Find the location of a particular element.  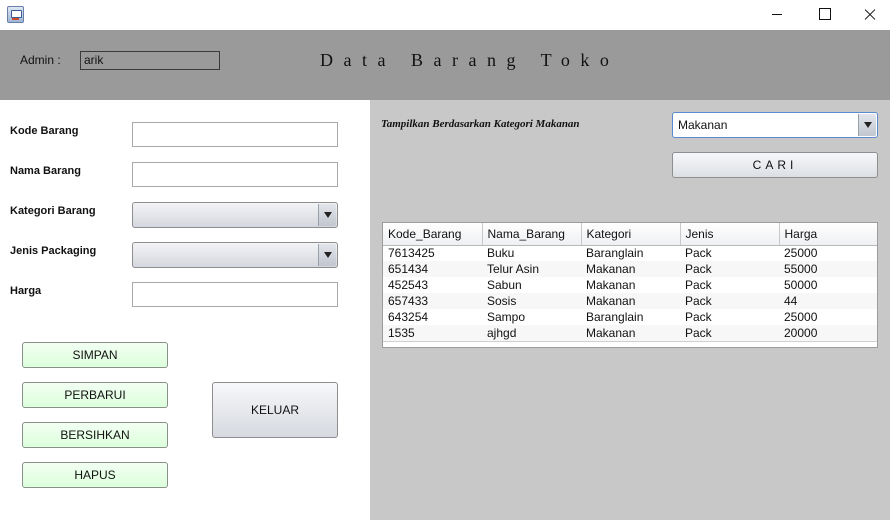

table-cell: 50000 is located at coordinates (801, 285).